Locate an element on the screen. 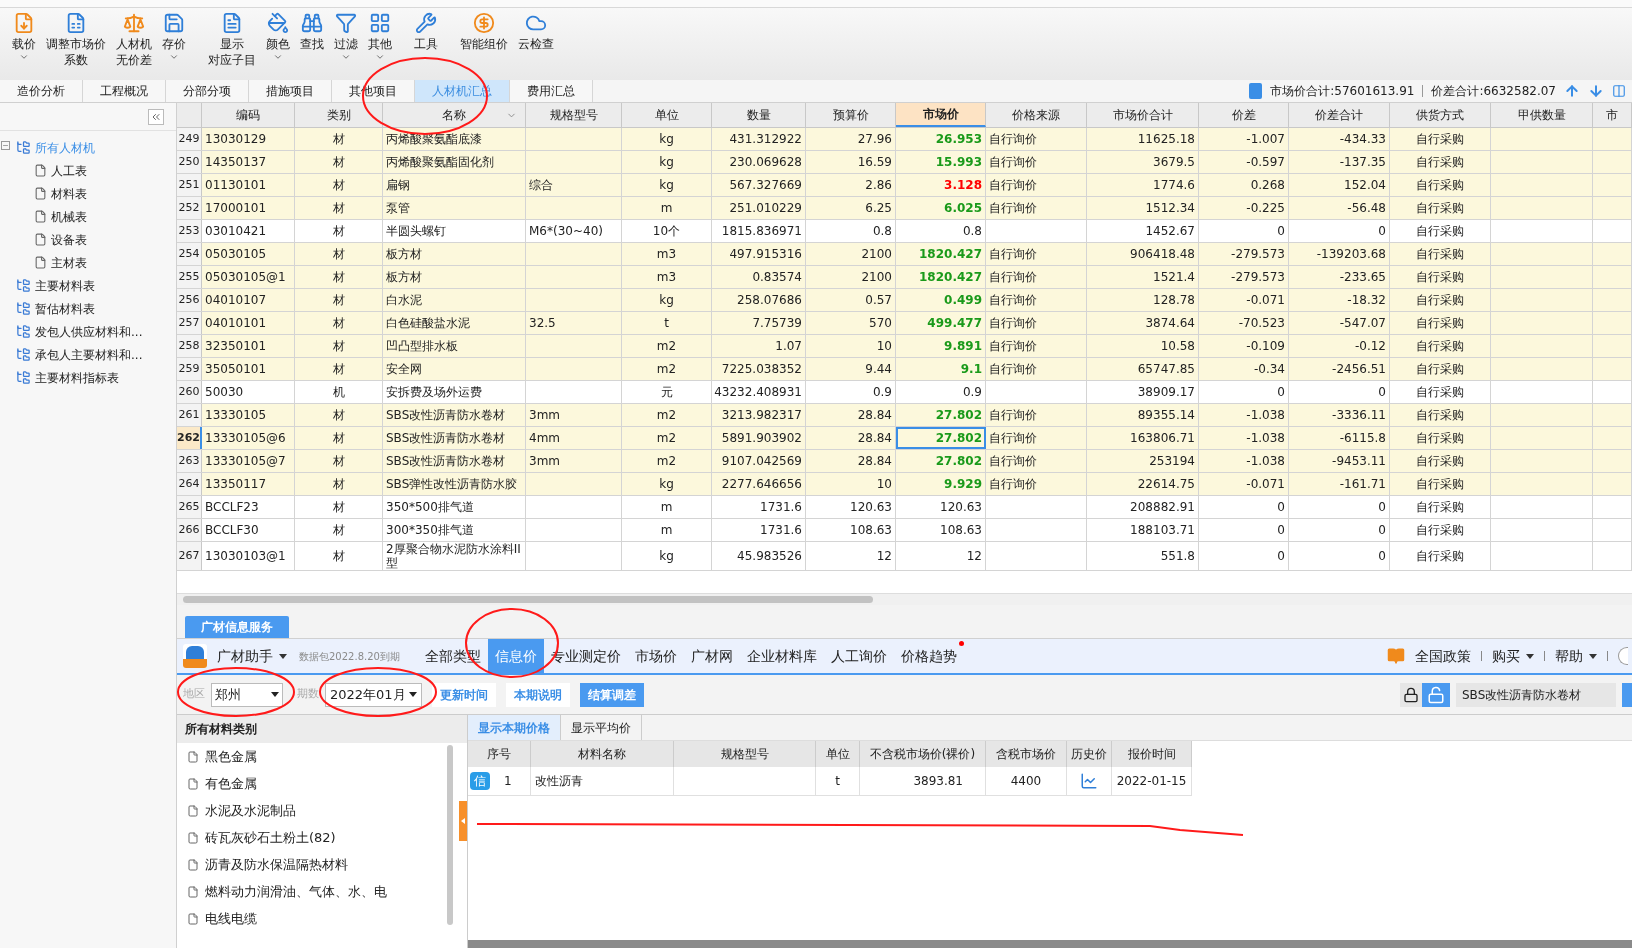 The height and width of the screenshot is (948, 1632). toolbar-button: 显示 对应子目 is located at coordinates (232, 40).